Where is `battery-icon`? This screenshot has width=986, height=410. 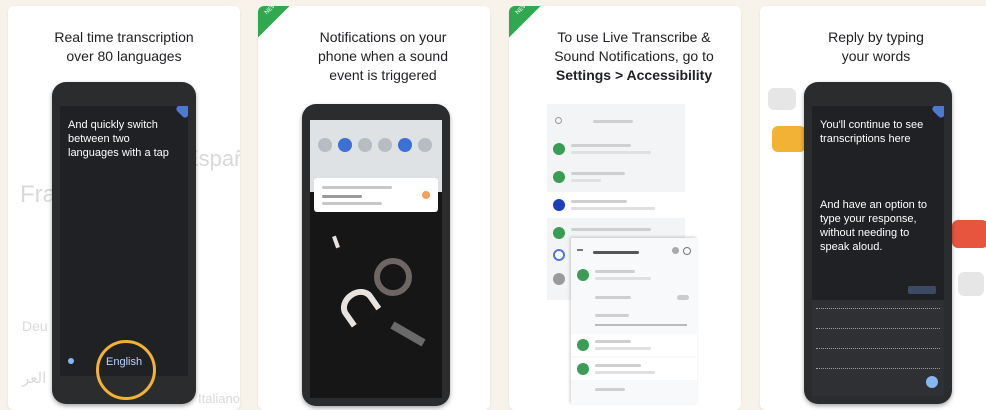 battery-icon is located at coordinates (425, 145).